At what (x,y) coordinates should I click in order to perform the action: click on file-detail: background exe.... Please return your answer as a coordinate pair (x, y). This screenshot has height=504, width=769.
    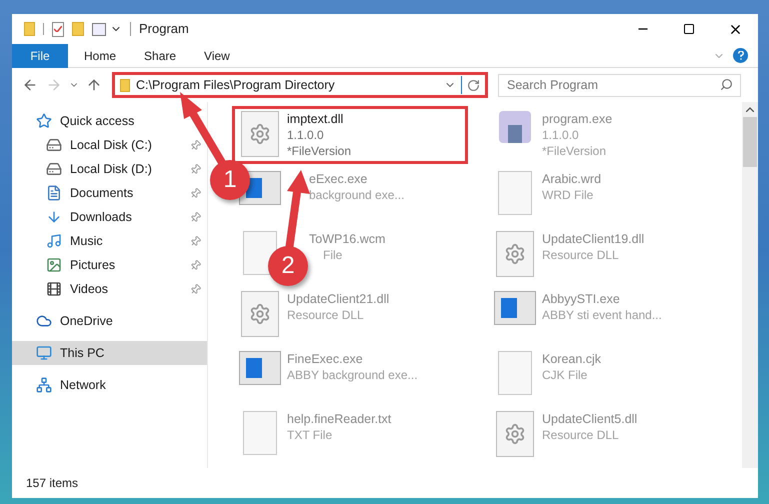
    Looking at the image, I should click on (356, 195).